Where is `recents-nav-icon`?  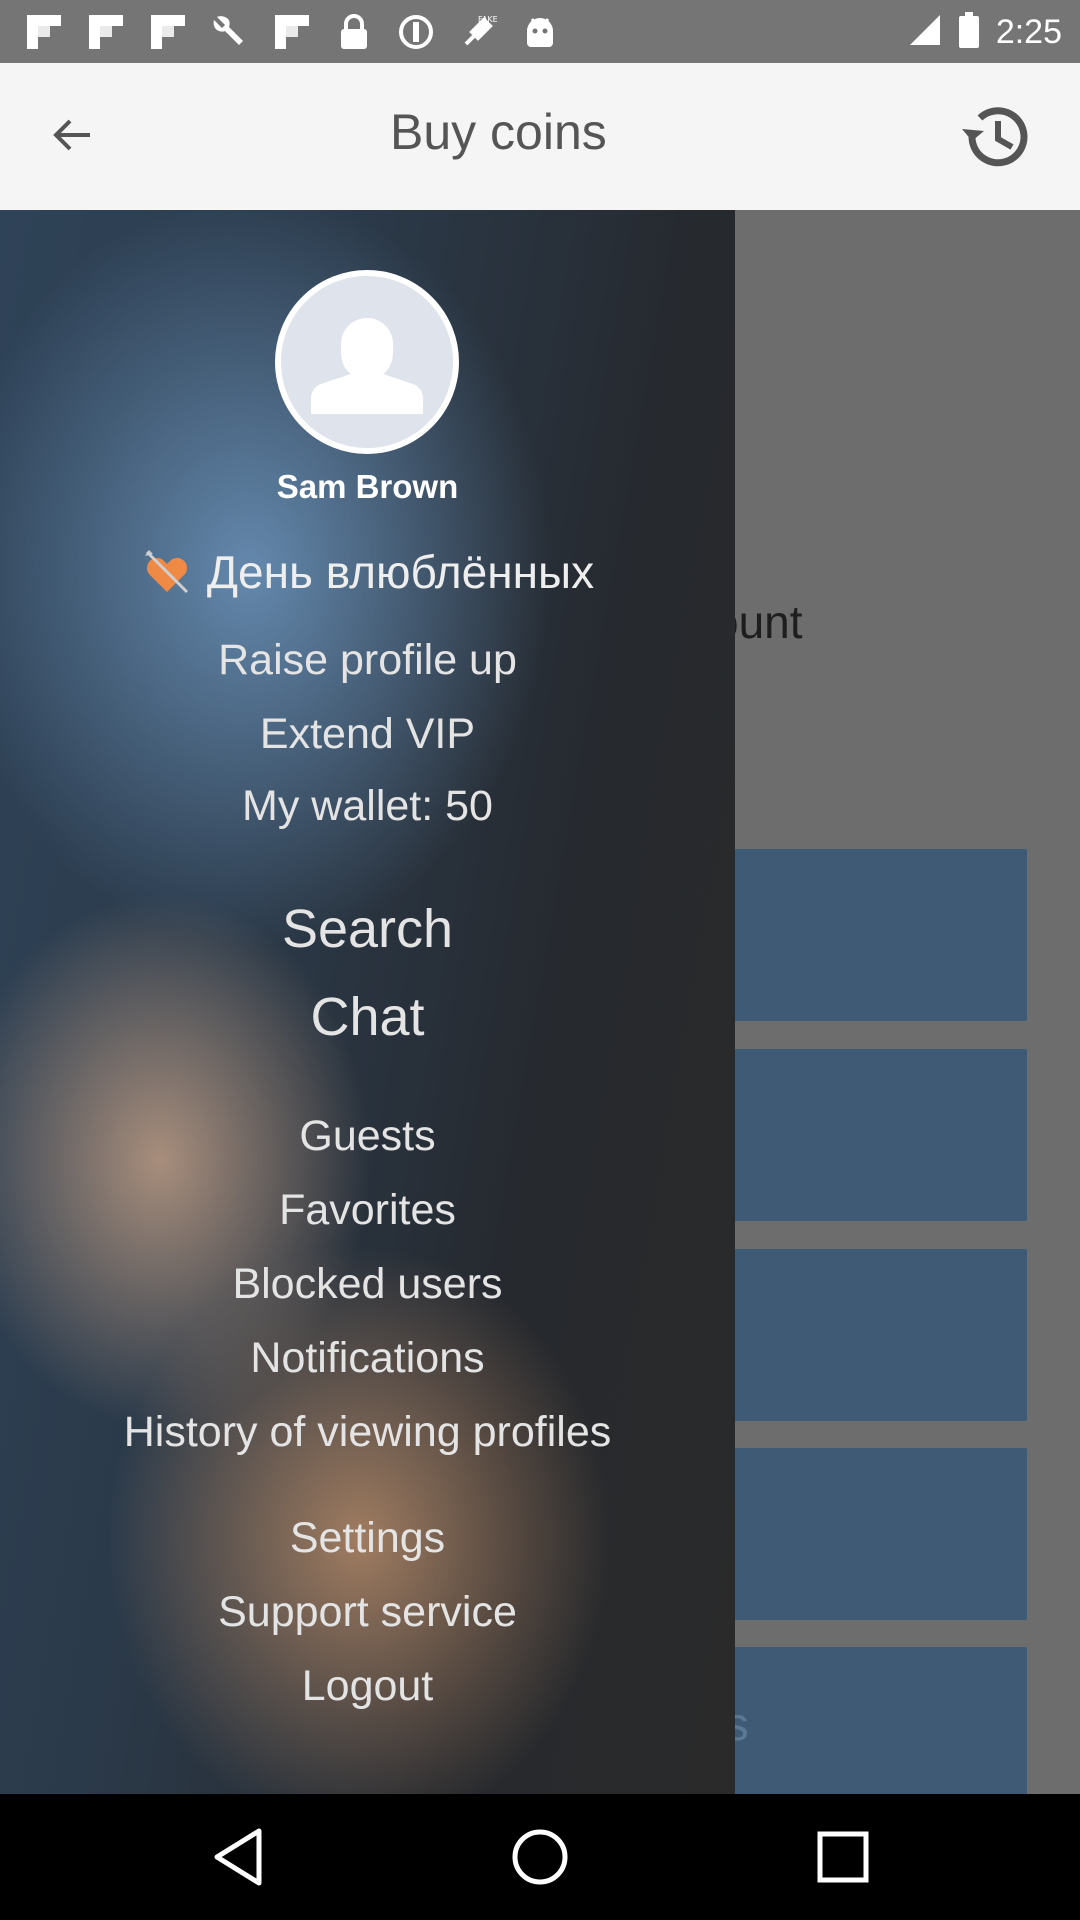 recents-nav-icon is located at coordinates (843, 1857).